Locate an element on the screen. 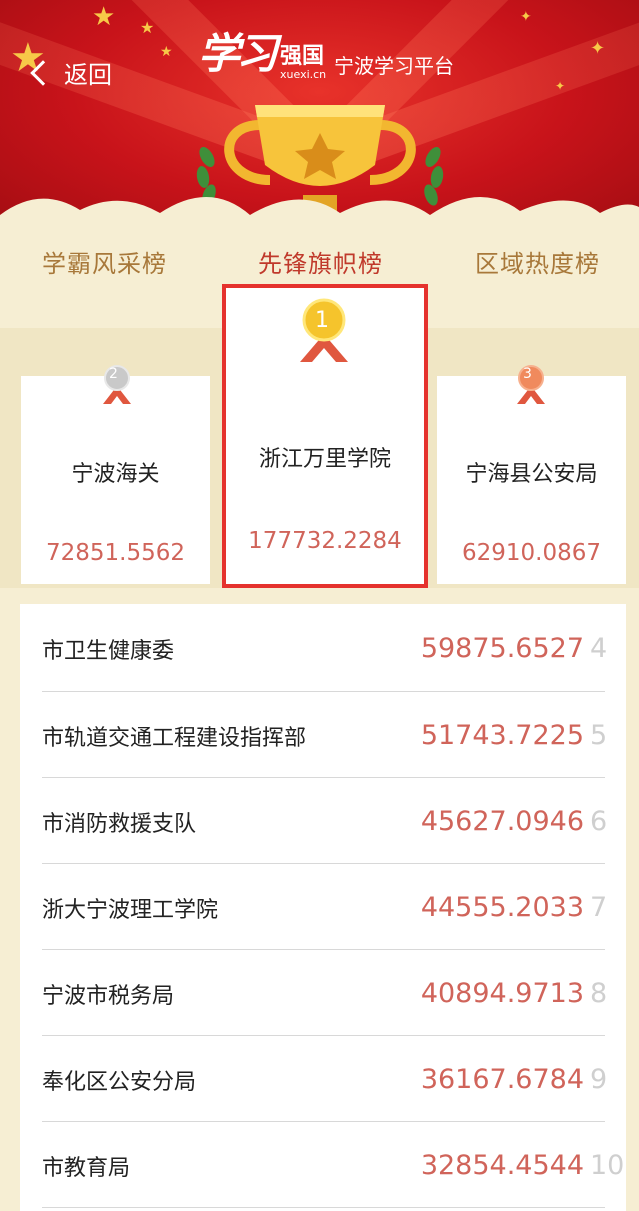 This screenshot has height=1211, width=639. tab-xueba: 学霸风采榜 is located at coordinates (104, 261).